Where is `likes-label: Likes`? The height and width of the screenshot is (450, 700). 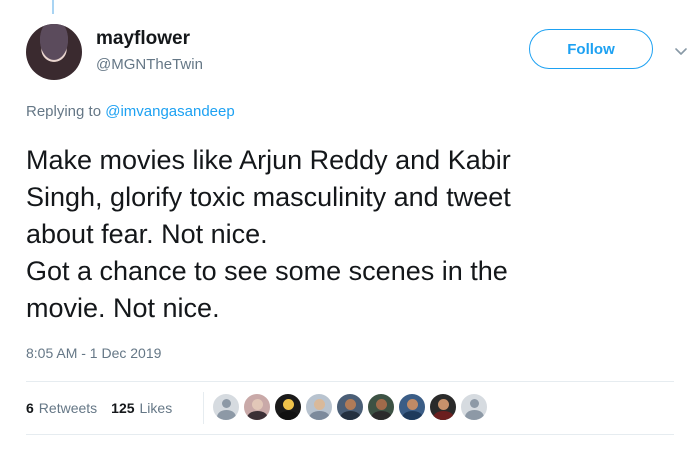
likes-label: Likes is located at coordinates (156, 408).